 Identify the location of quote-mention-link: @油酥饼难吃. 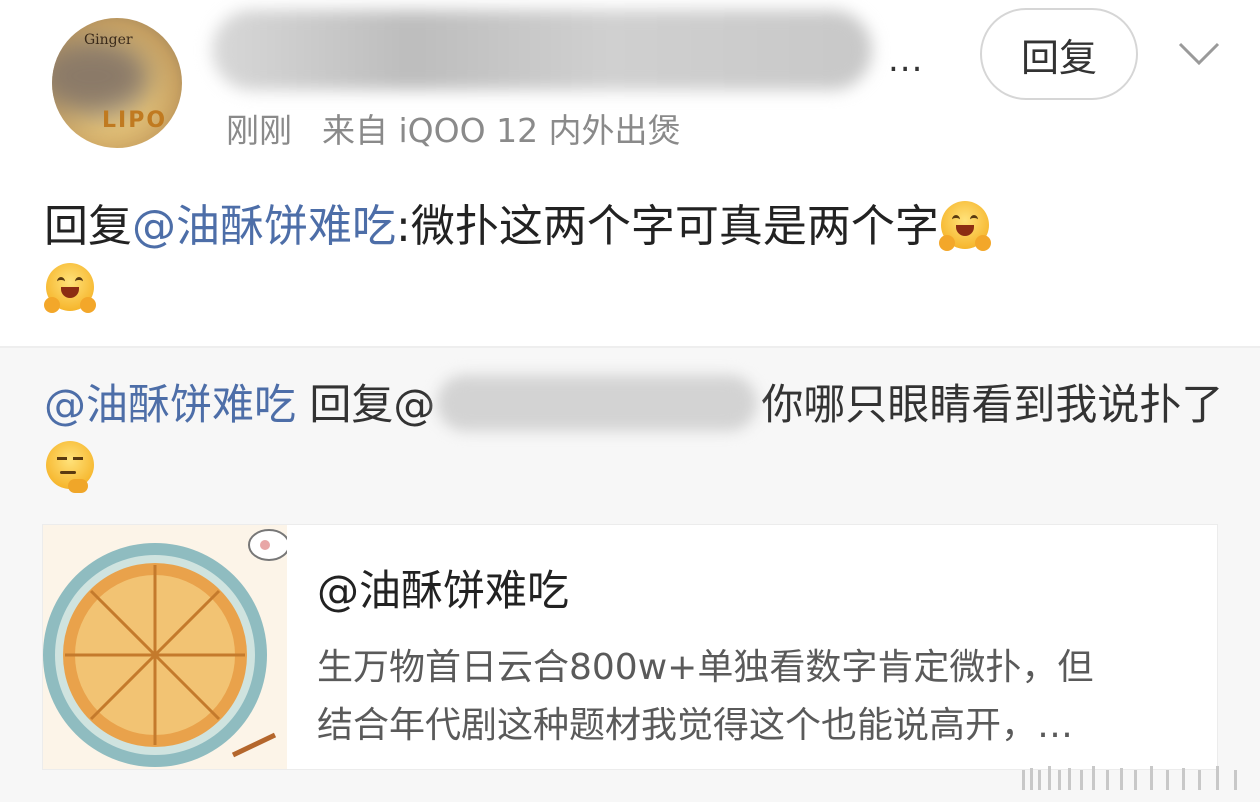
(170, 404).